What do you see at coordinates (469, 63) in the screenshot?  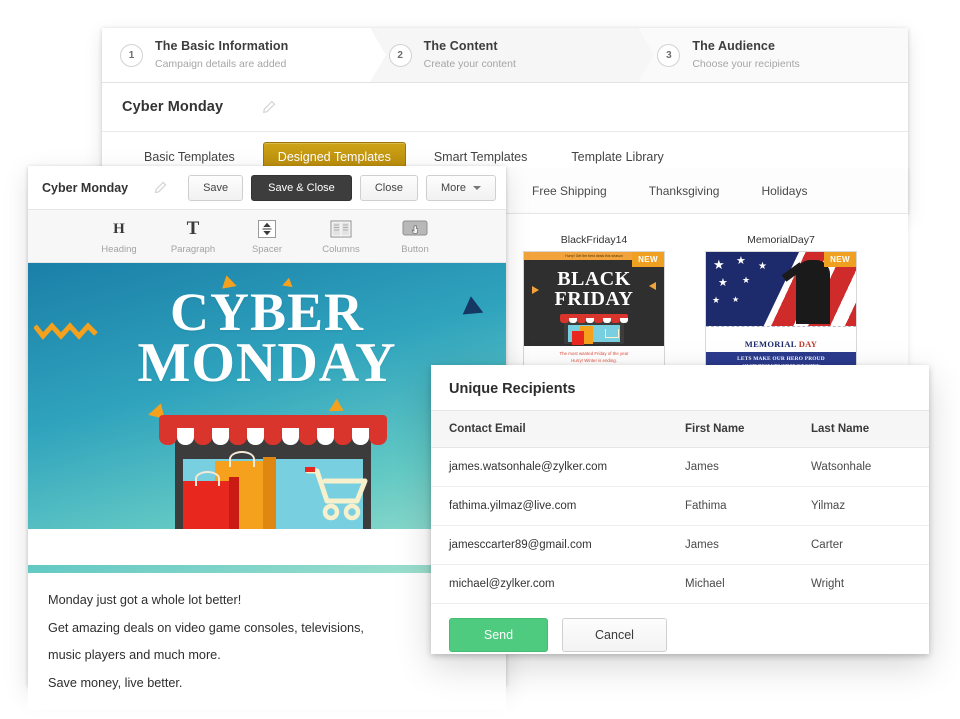 I see `step-2-subtitle: Create your content` at bounding box center [469, 63].